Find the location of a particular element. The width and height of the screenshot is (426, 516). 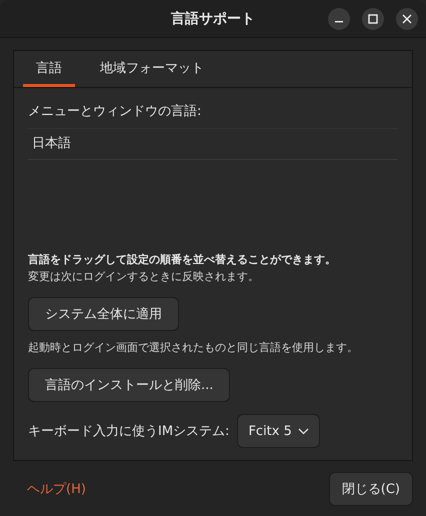

language-item: 日本語 is located at coordinates (213, 144).